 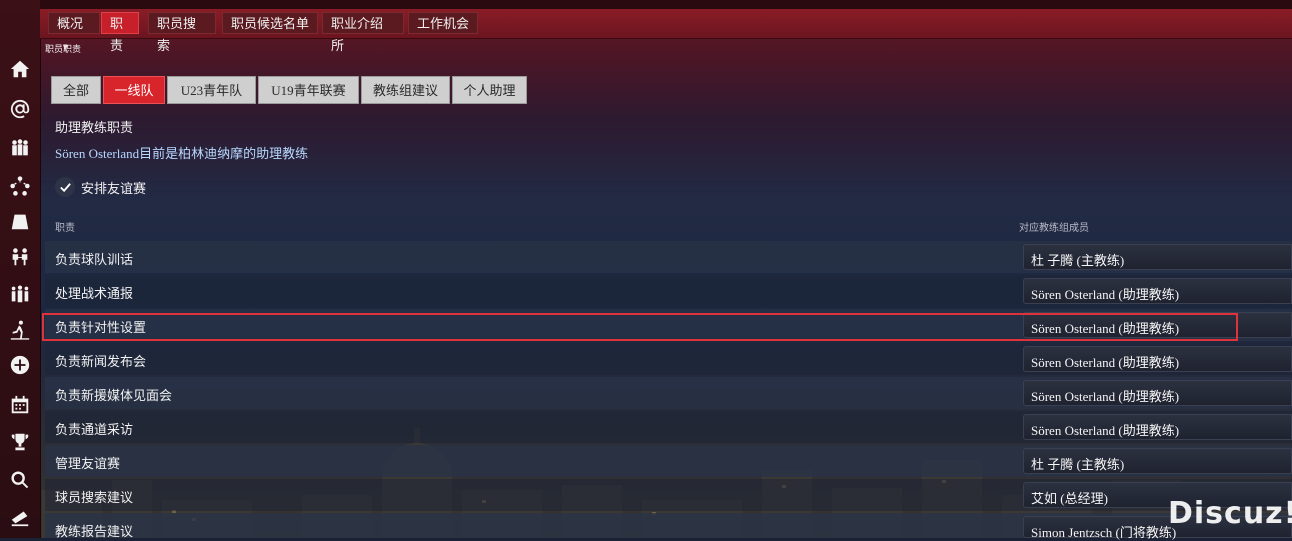 I want to click on tab-job-opportunities: 工作机会, so click(x=443, y=23).